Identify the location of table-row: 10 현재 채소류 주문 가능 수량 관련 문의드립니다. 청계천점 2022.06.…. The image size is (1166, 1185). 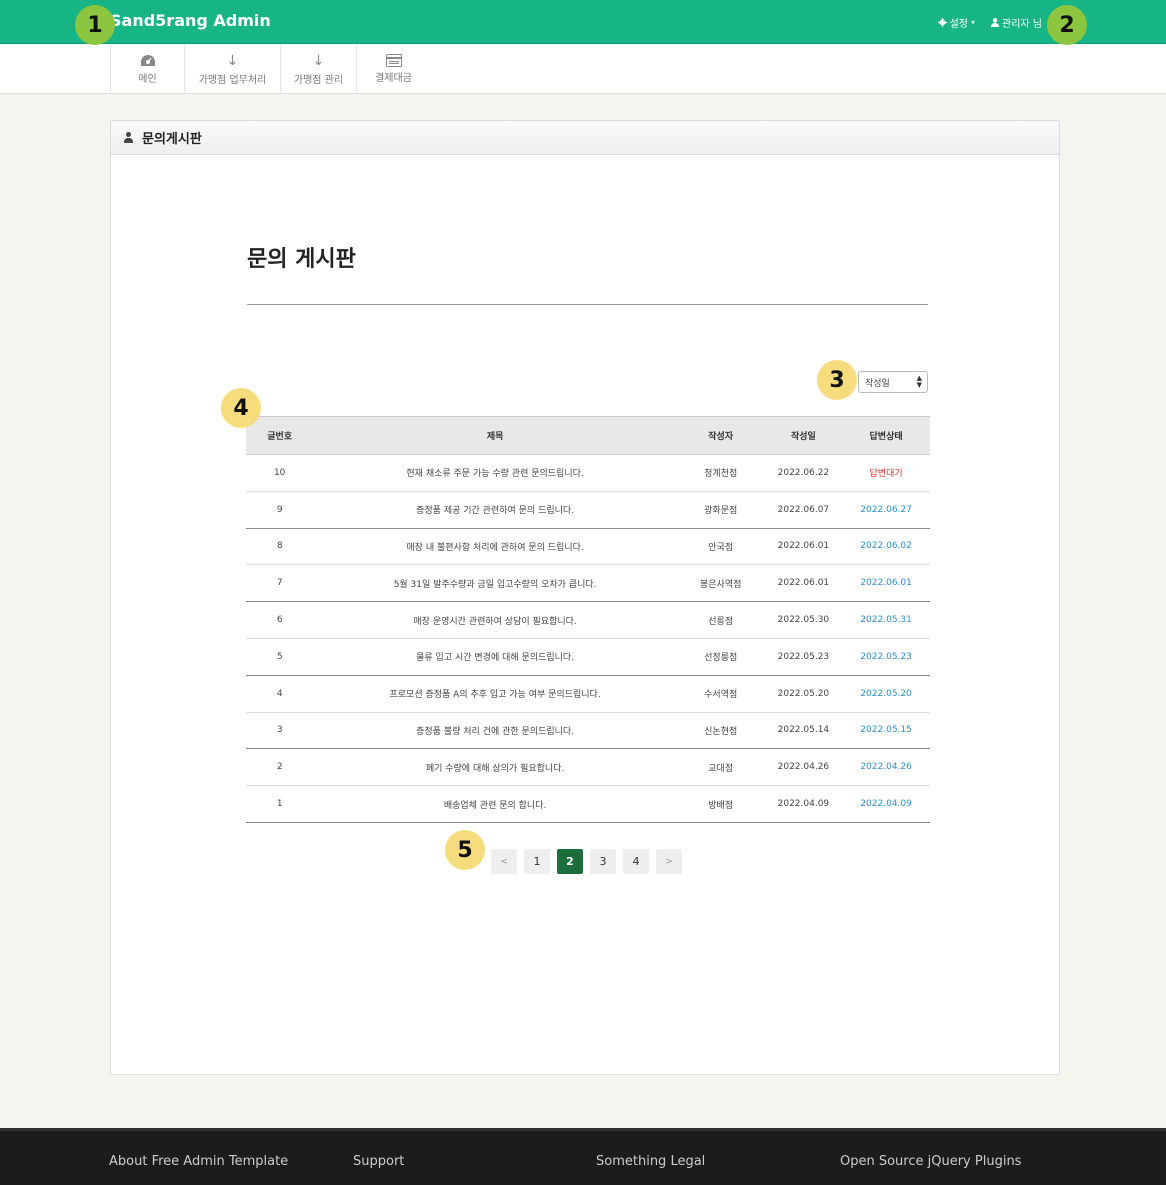
(588, 473).